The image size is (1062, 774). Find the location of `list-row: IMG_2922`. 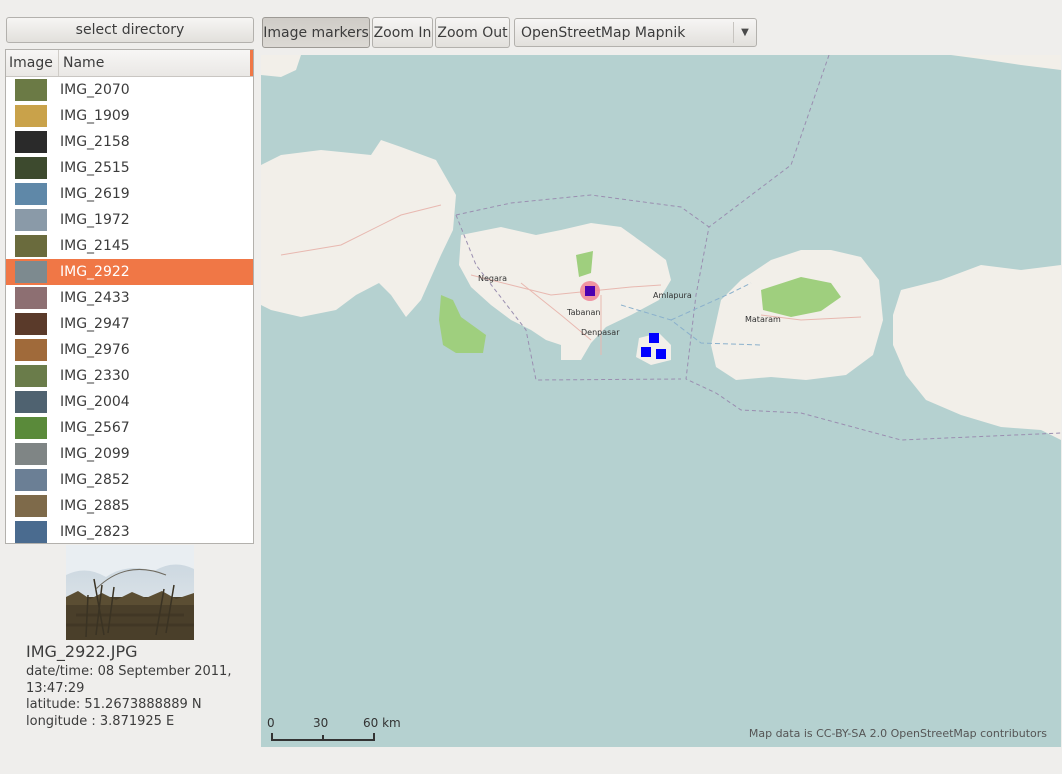

list-row: IMG_2922 is located at coordinates (129, 272).